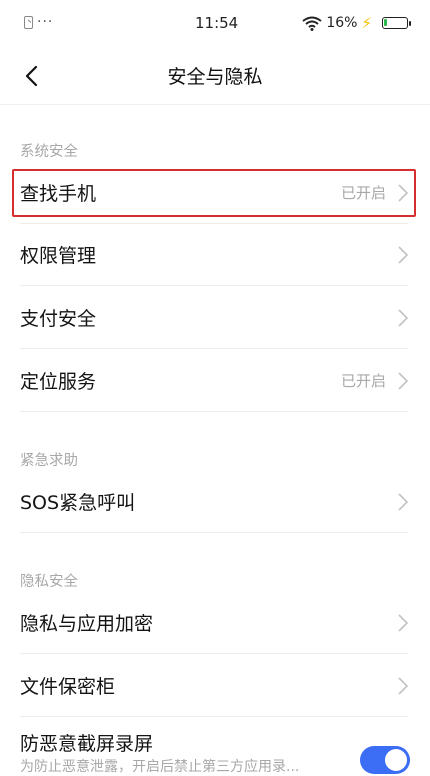 The height and width of the screenshot is (776, 430). Describe the element at coordinates (214, 738) in the screenshot. I see `row-anti-screenshot: 防恶意截屏录屏` at that location.